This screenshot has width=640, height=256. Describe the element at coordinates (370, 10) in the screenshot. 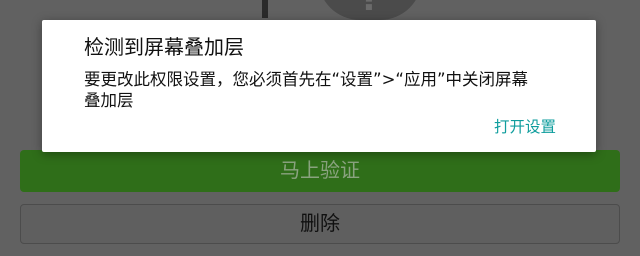

I see `help-icon: ?` at that location.